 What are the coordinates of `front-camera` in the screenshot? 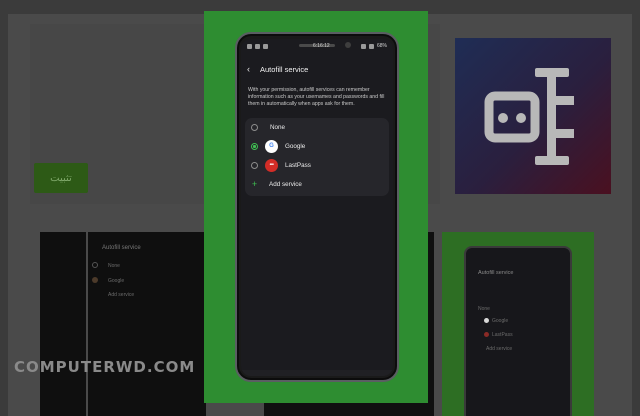 It's located at (348, 45).